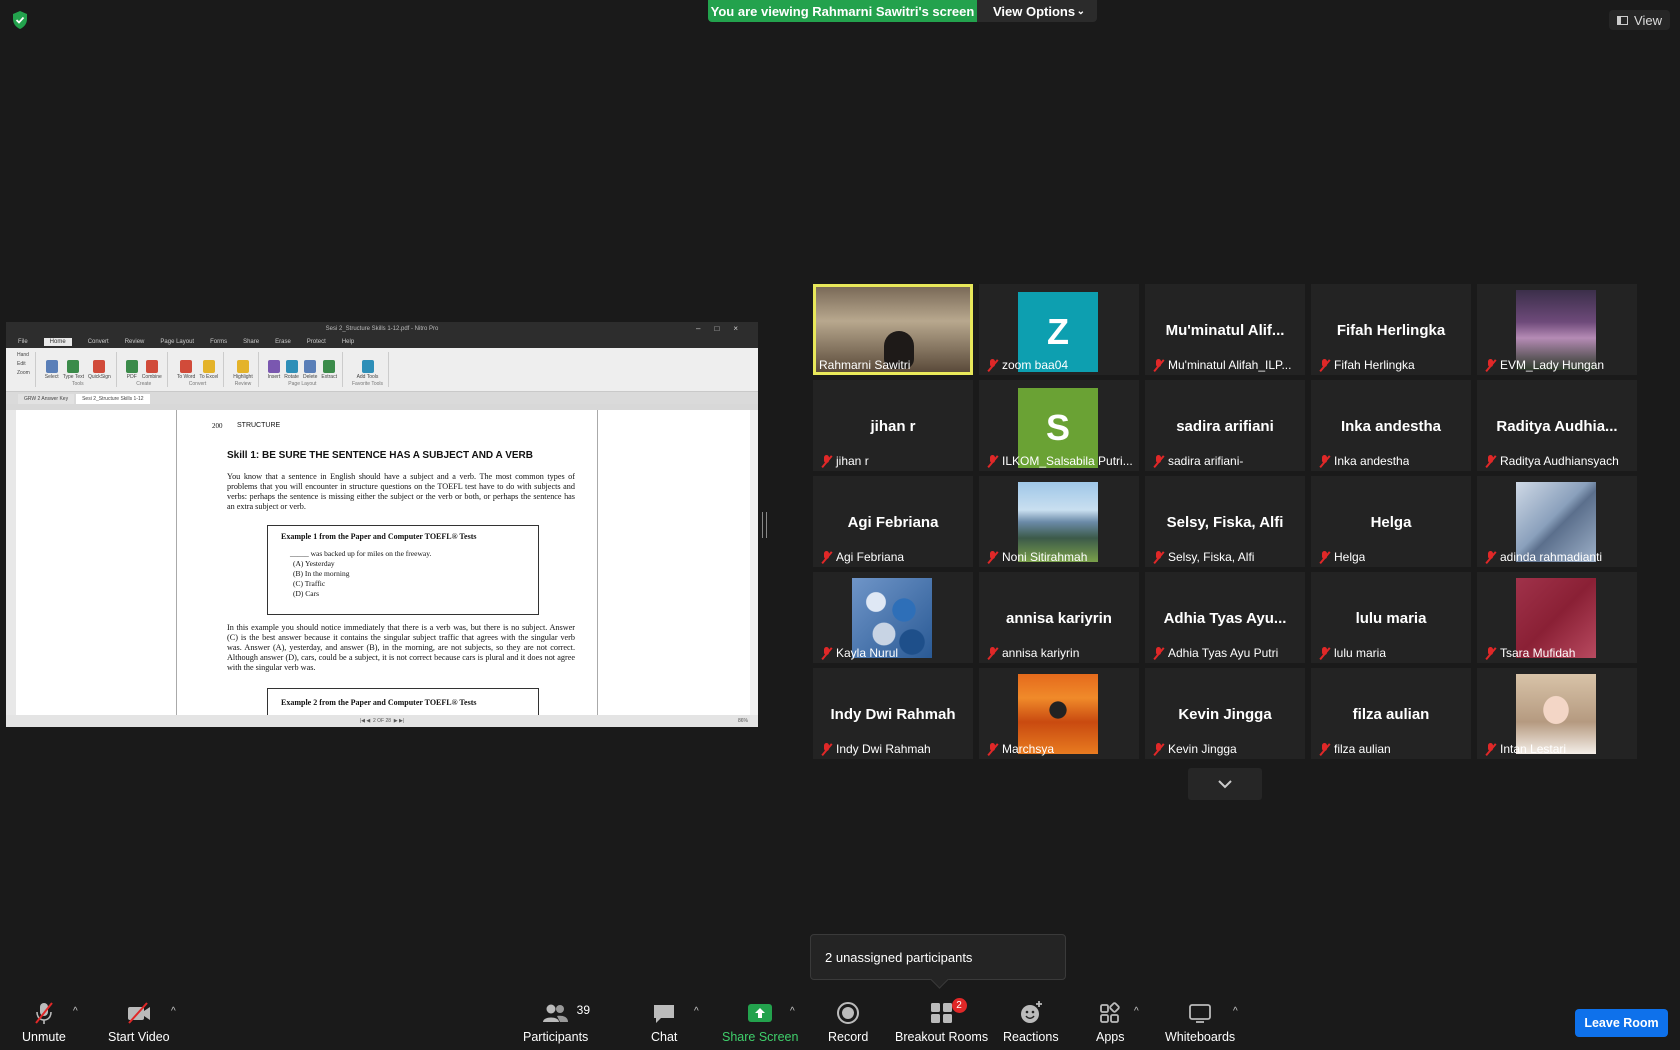 The width and height of the screenshot is (1680, 1050). What do you see at coordinates (57, 342) in the screenshot?
I see `nitro-menu-item: Home` at bounding box center [57, 342].